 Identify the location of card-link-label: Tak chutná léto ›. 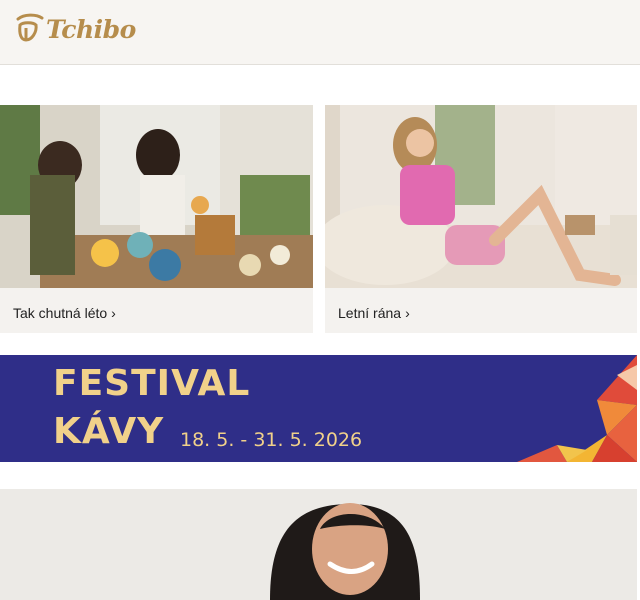
(64, 313).